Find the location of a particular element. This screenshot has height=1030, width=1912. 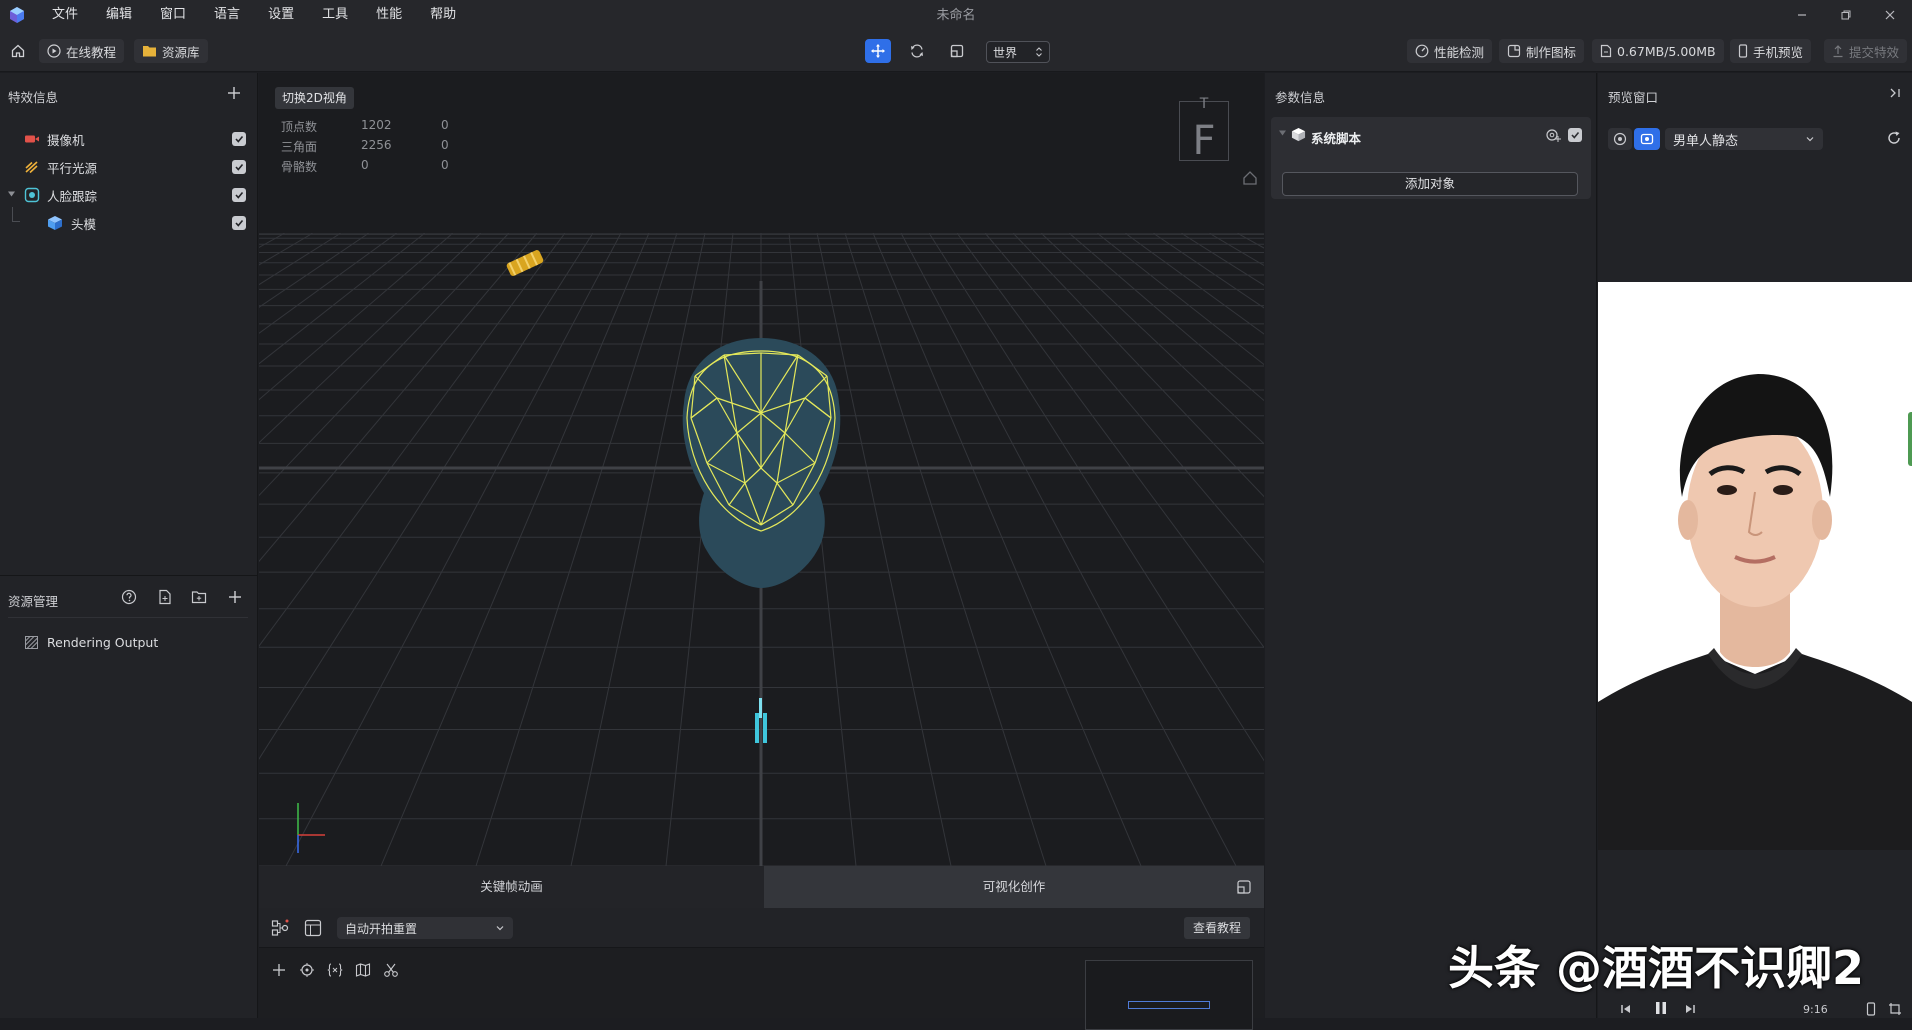

node-minimap is located at coordinates (1169, 995).